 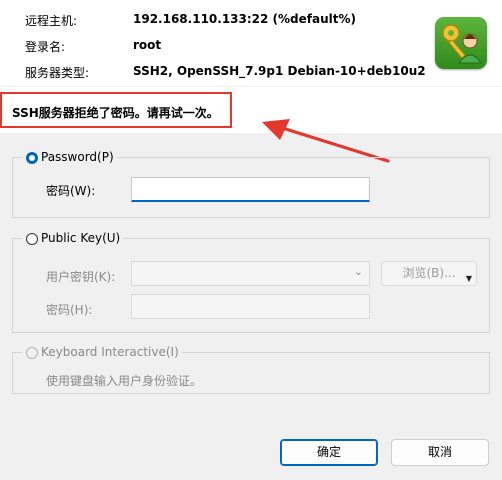 I want to click on passphrase-input, so click(x=250, y=306).